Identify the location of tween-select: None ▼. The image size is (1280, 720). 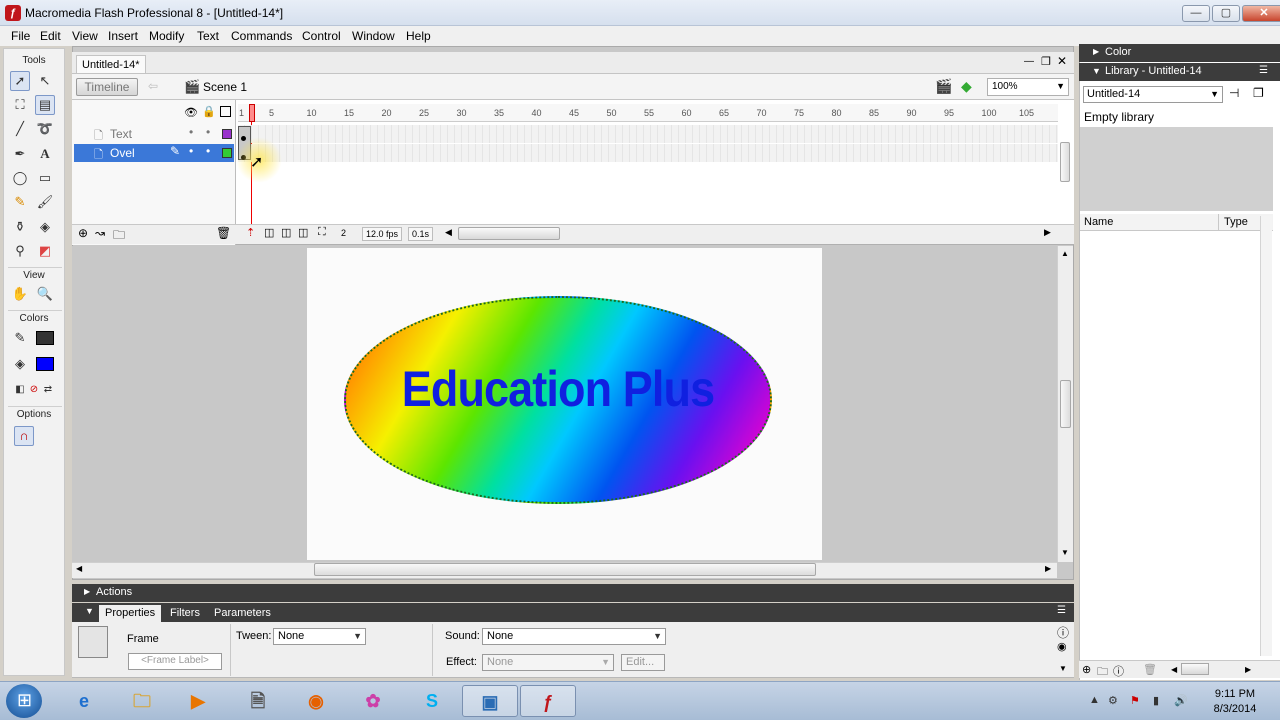
(319, 636).